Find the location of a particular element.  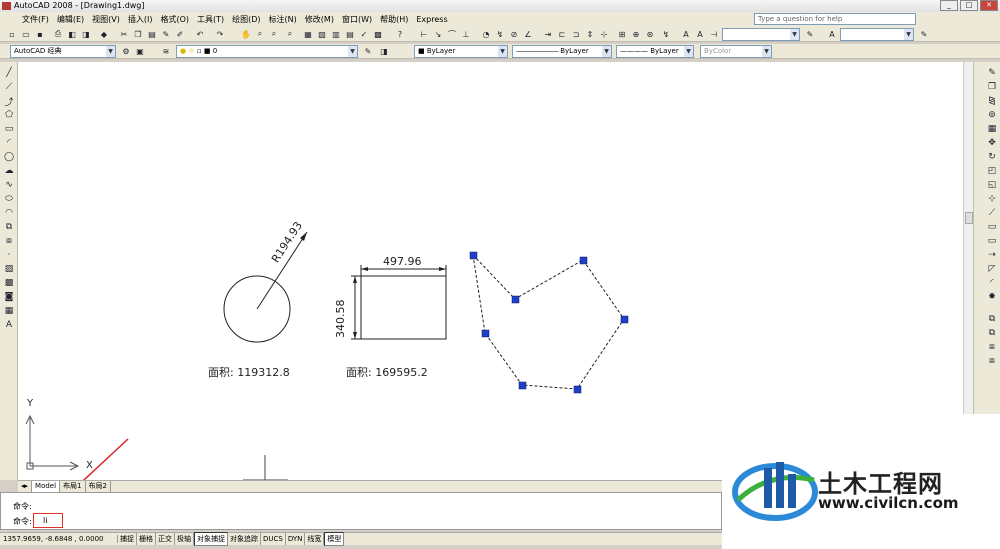

copy-icon: ❐ is located at coordinates (138, 34).